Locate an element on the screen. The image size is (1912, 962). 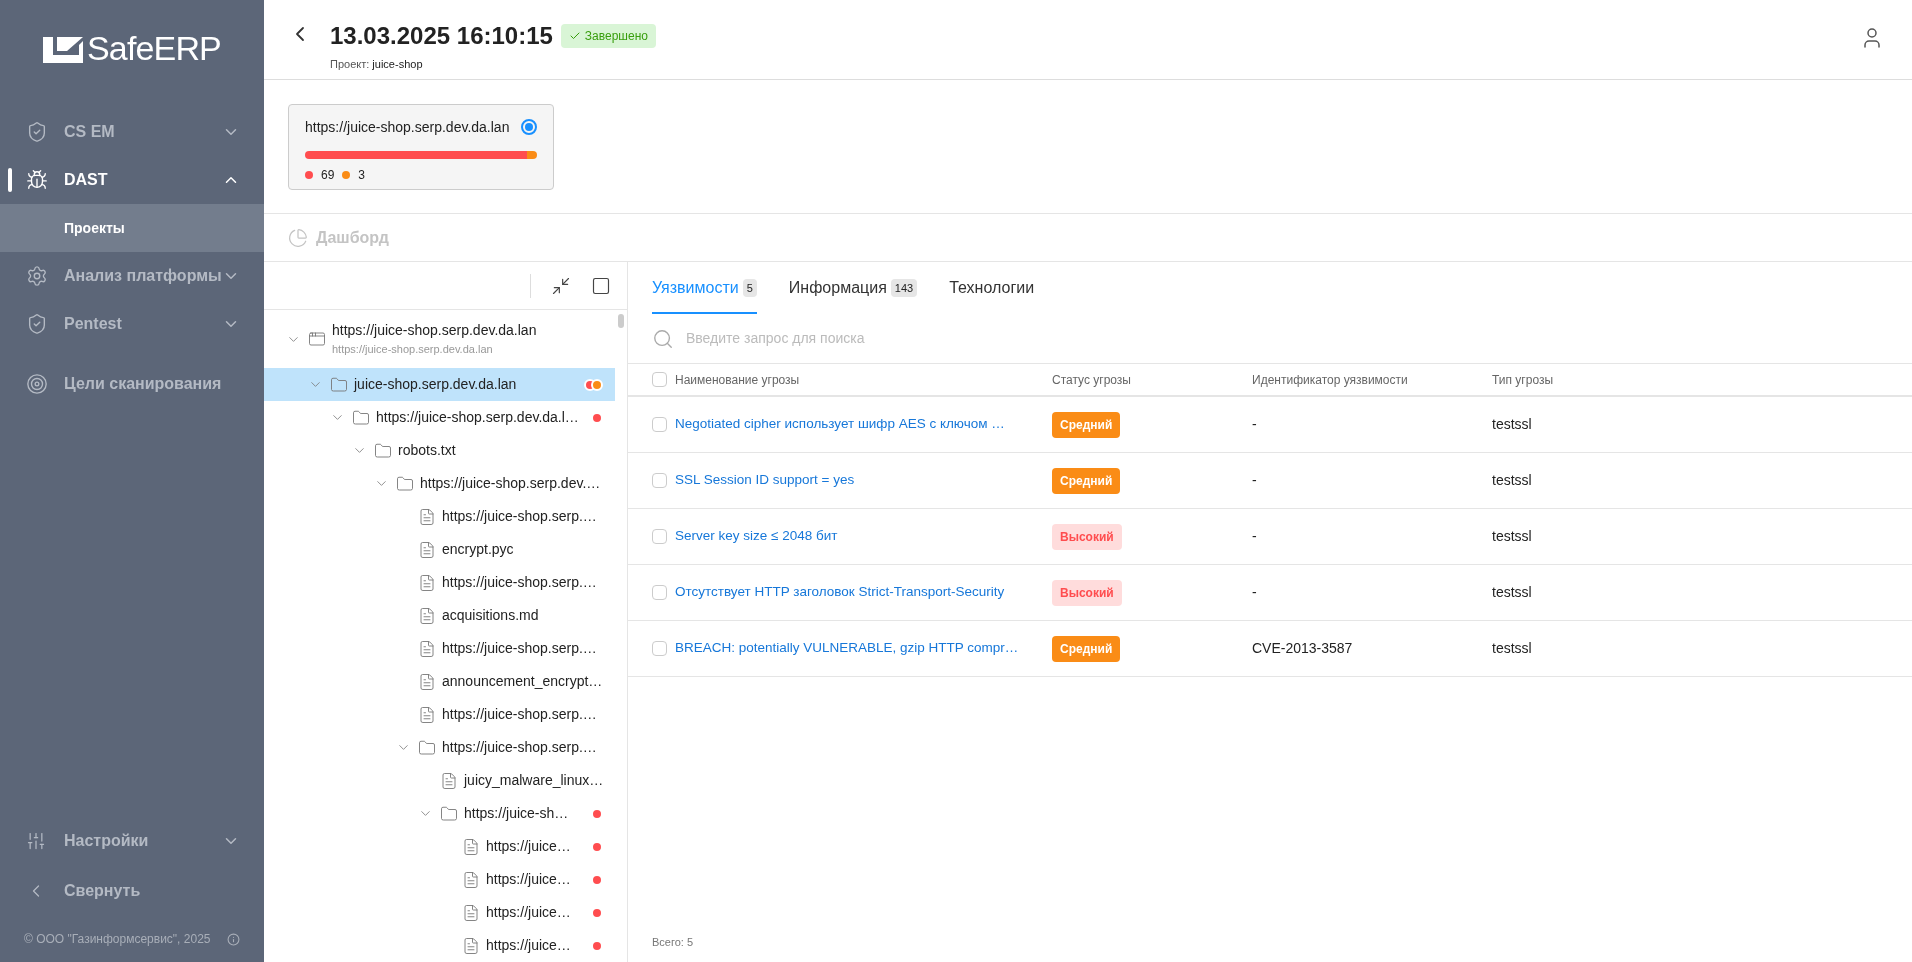
target-card: https://juice-shop.serp.dev.da.lan 69 3 is located at coordinates (421, 146).